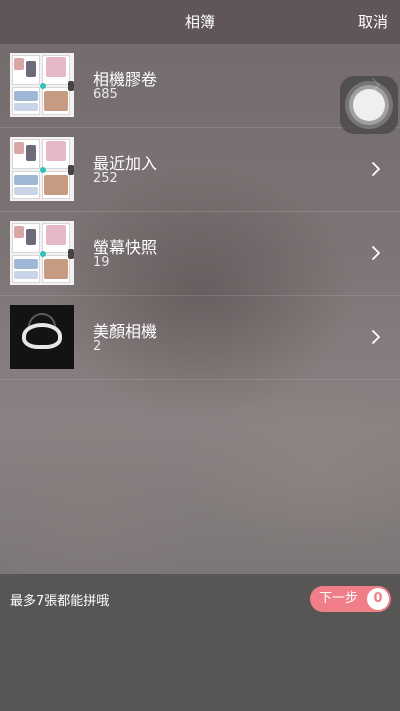 Image resolution: width=400 pixels, height=711 pixels. I want to click on album-count: 252, so click(105, 178).